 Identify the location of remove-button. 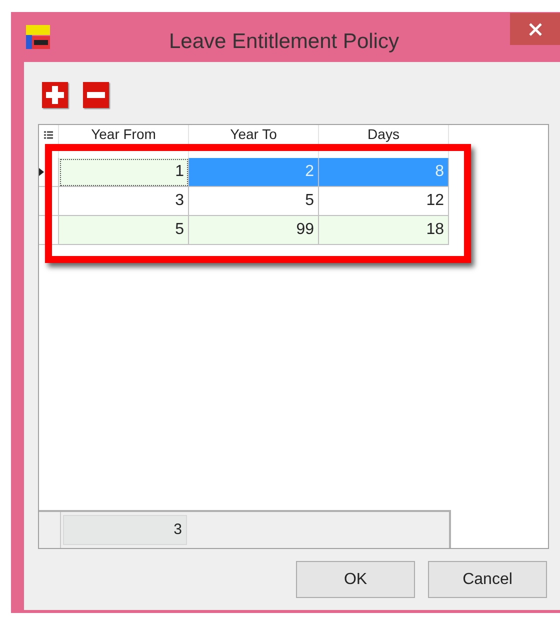
(96, 95).